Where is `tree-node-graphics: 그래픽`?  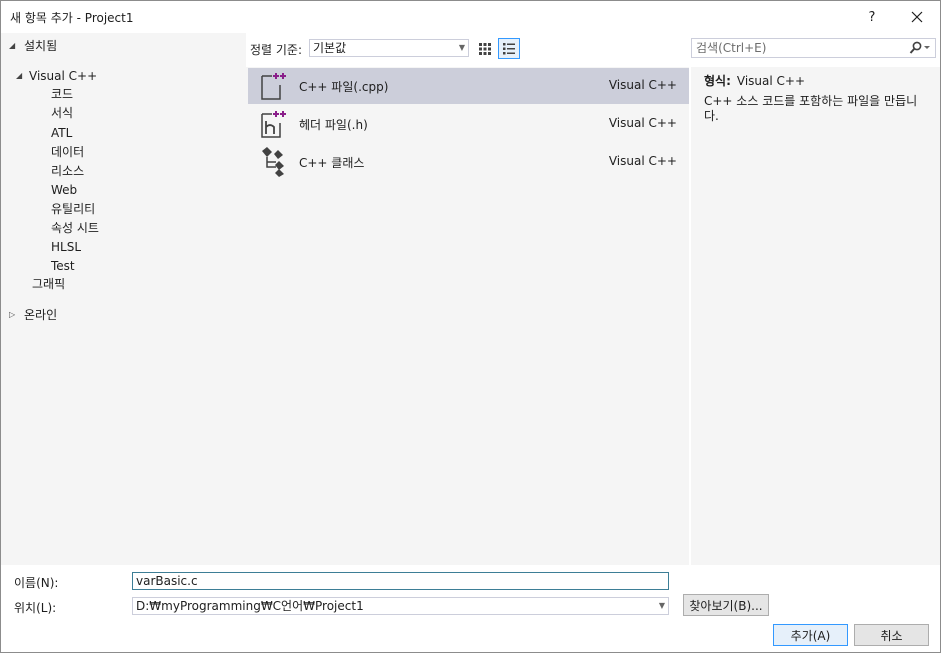
tree-node-graphics: 그래픽 is located at coordinates (48, 284).